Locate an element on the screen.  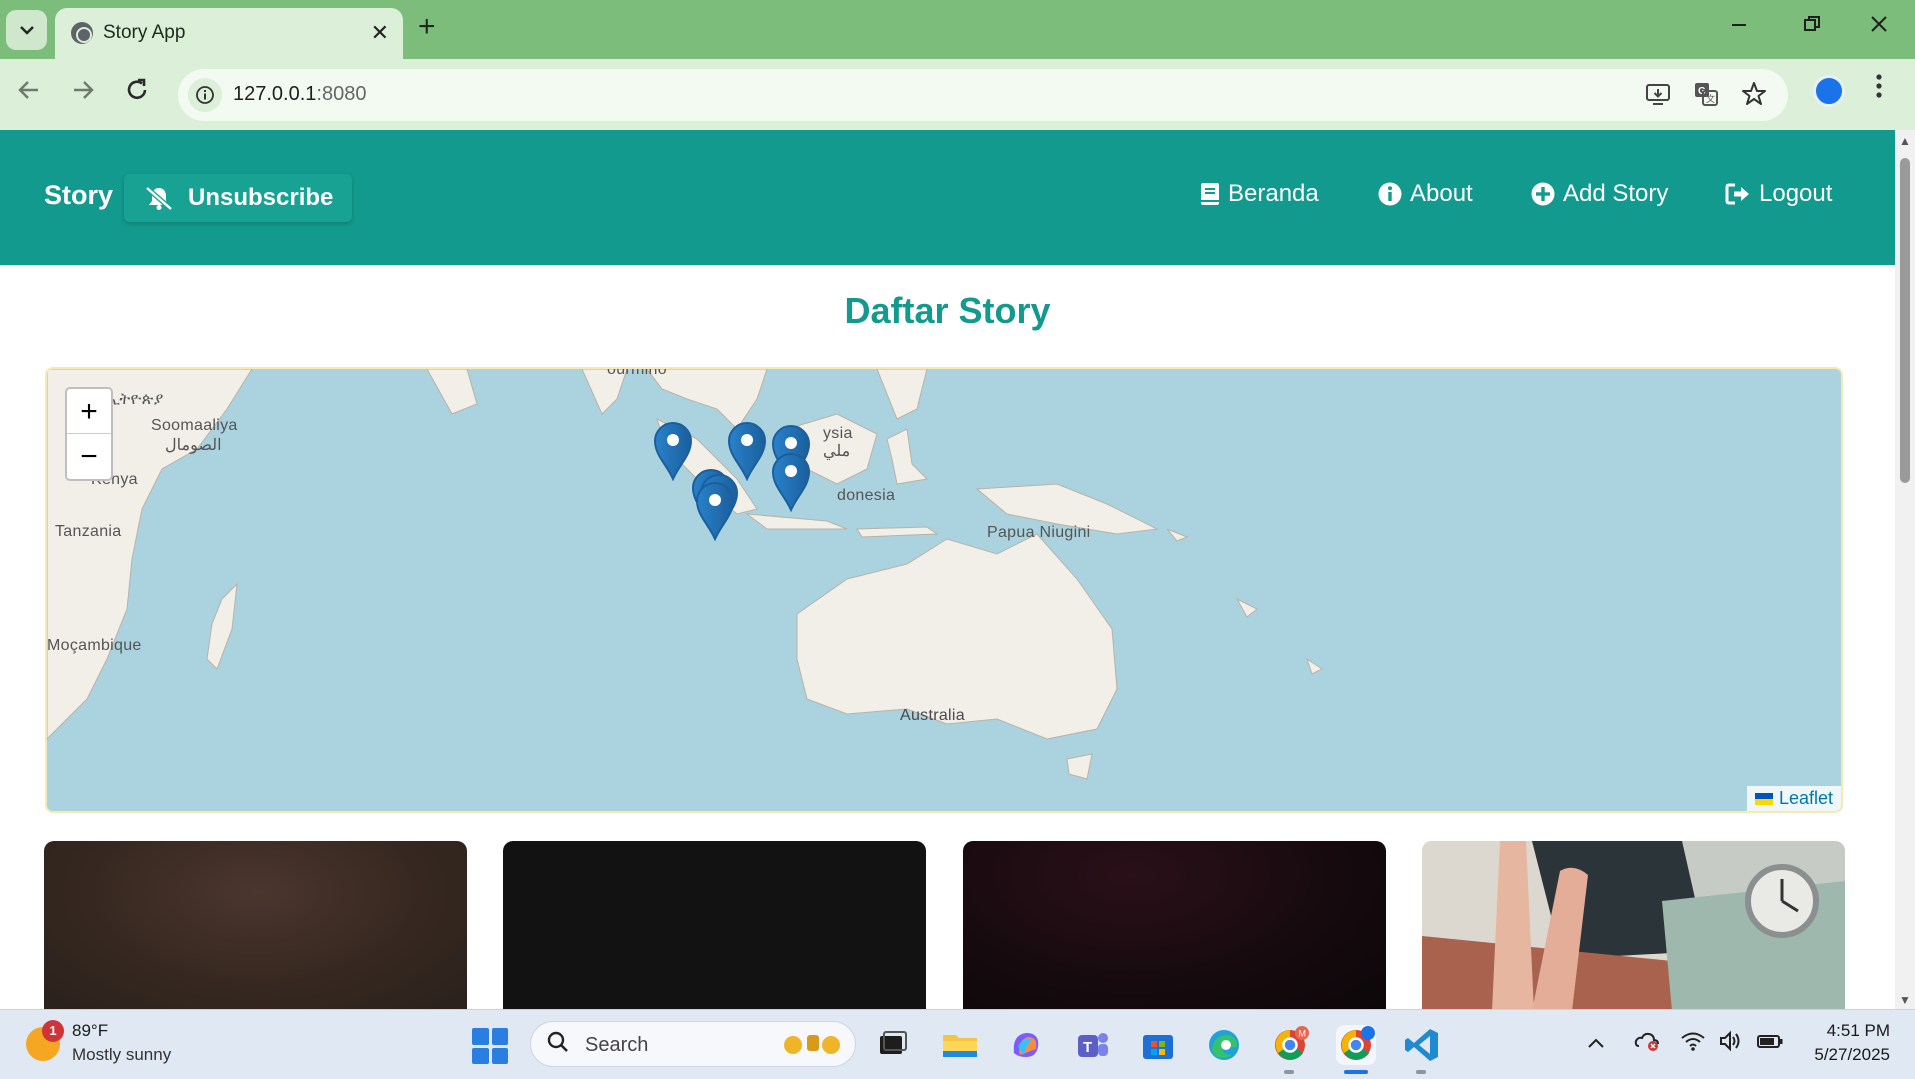
translate-icon: G文 is located at coordinates (1706, 97).